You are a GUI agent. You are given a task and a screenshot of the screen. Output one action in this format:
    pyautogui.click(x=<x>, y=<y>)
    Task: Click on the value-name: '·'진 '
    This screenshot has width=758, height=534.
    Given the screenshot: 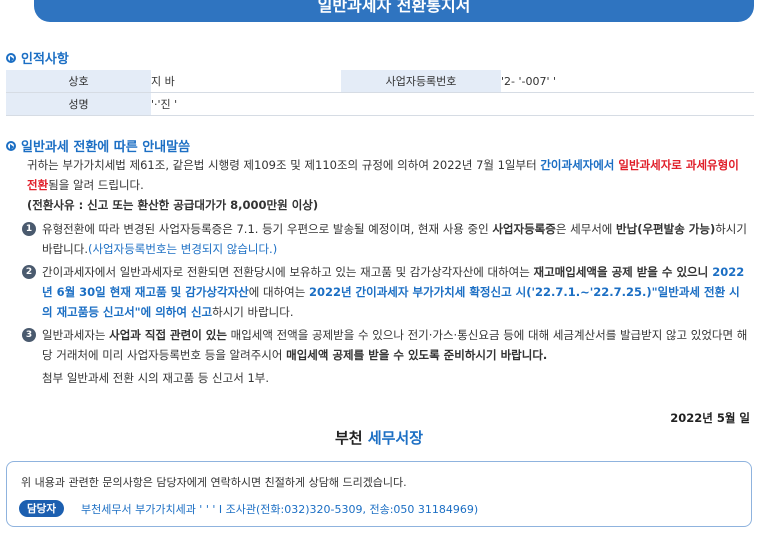 What is the action you would take?
    pyautogui.click(x=452, y=104)
    